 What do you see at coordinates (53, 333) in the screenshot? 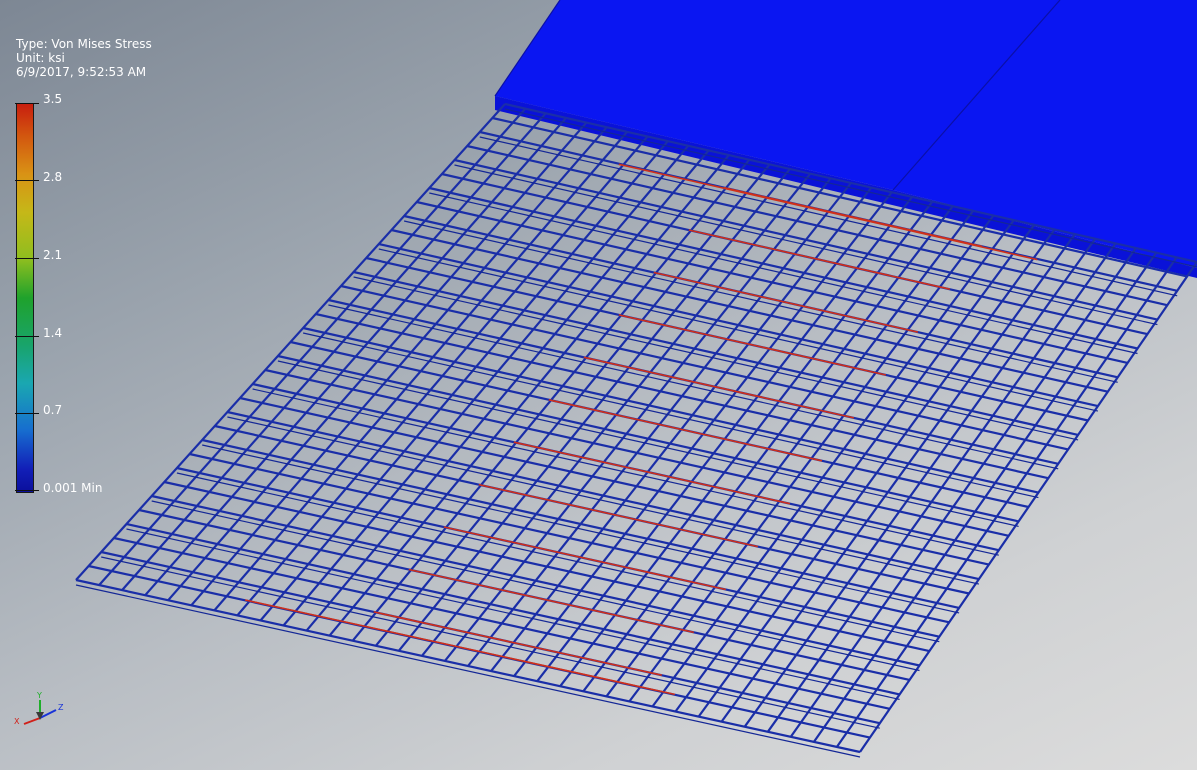
I see `legend-tick-label: 1.4` at bounding box center [53, 333].